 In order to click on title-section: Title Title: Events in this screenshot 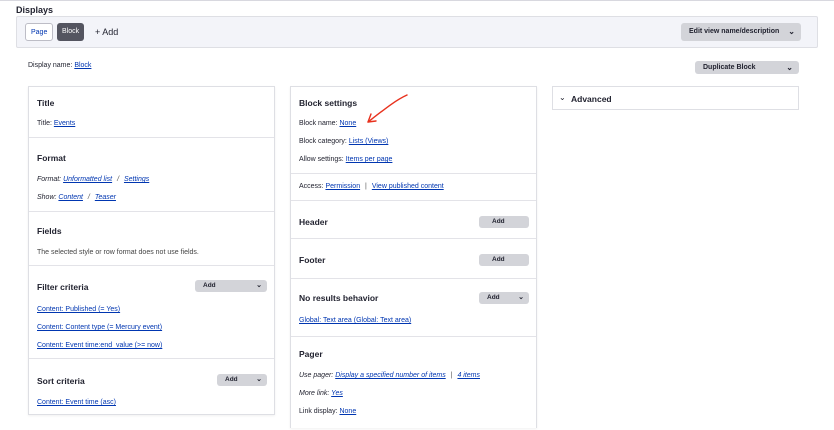, I will do `click(151, 112)`.